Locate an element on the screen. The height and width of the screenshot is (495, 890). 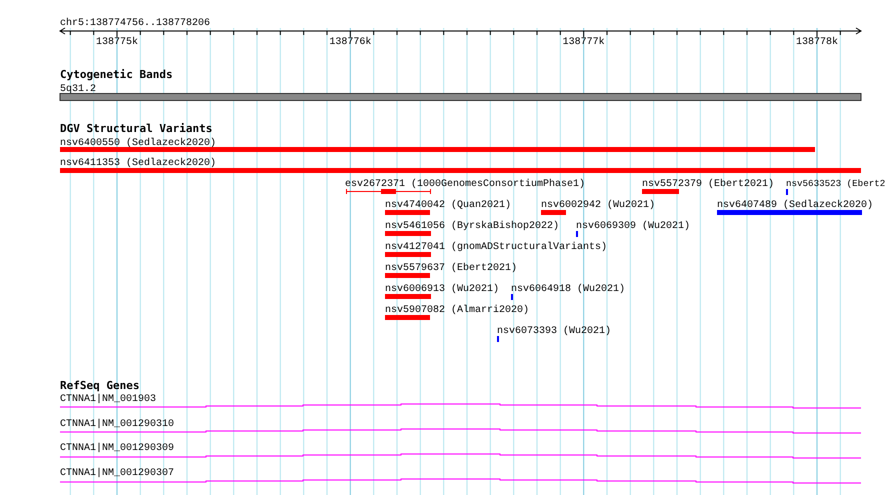
gene-label: CTNNA1|NM_001903 is located at coordinates (108, 399).